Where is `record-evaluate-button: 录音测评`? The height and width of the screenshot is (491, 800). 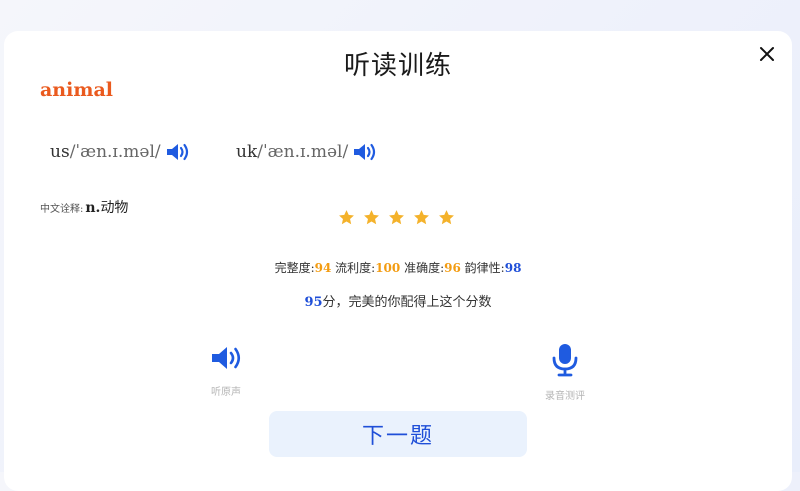 record-evaluate-button: 录音测评 is located at coordinates (565, 372).